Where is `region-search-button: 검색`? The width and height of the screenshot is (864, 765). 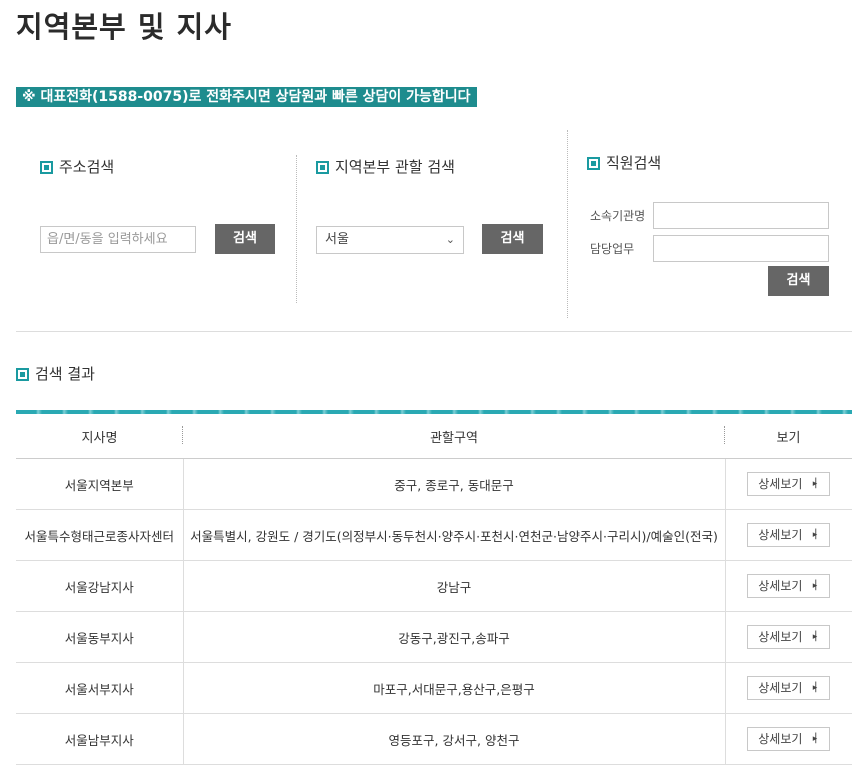
region-search-button: 검색 is located at coordinates (512, 239).